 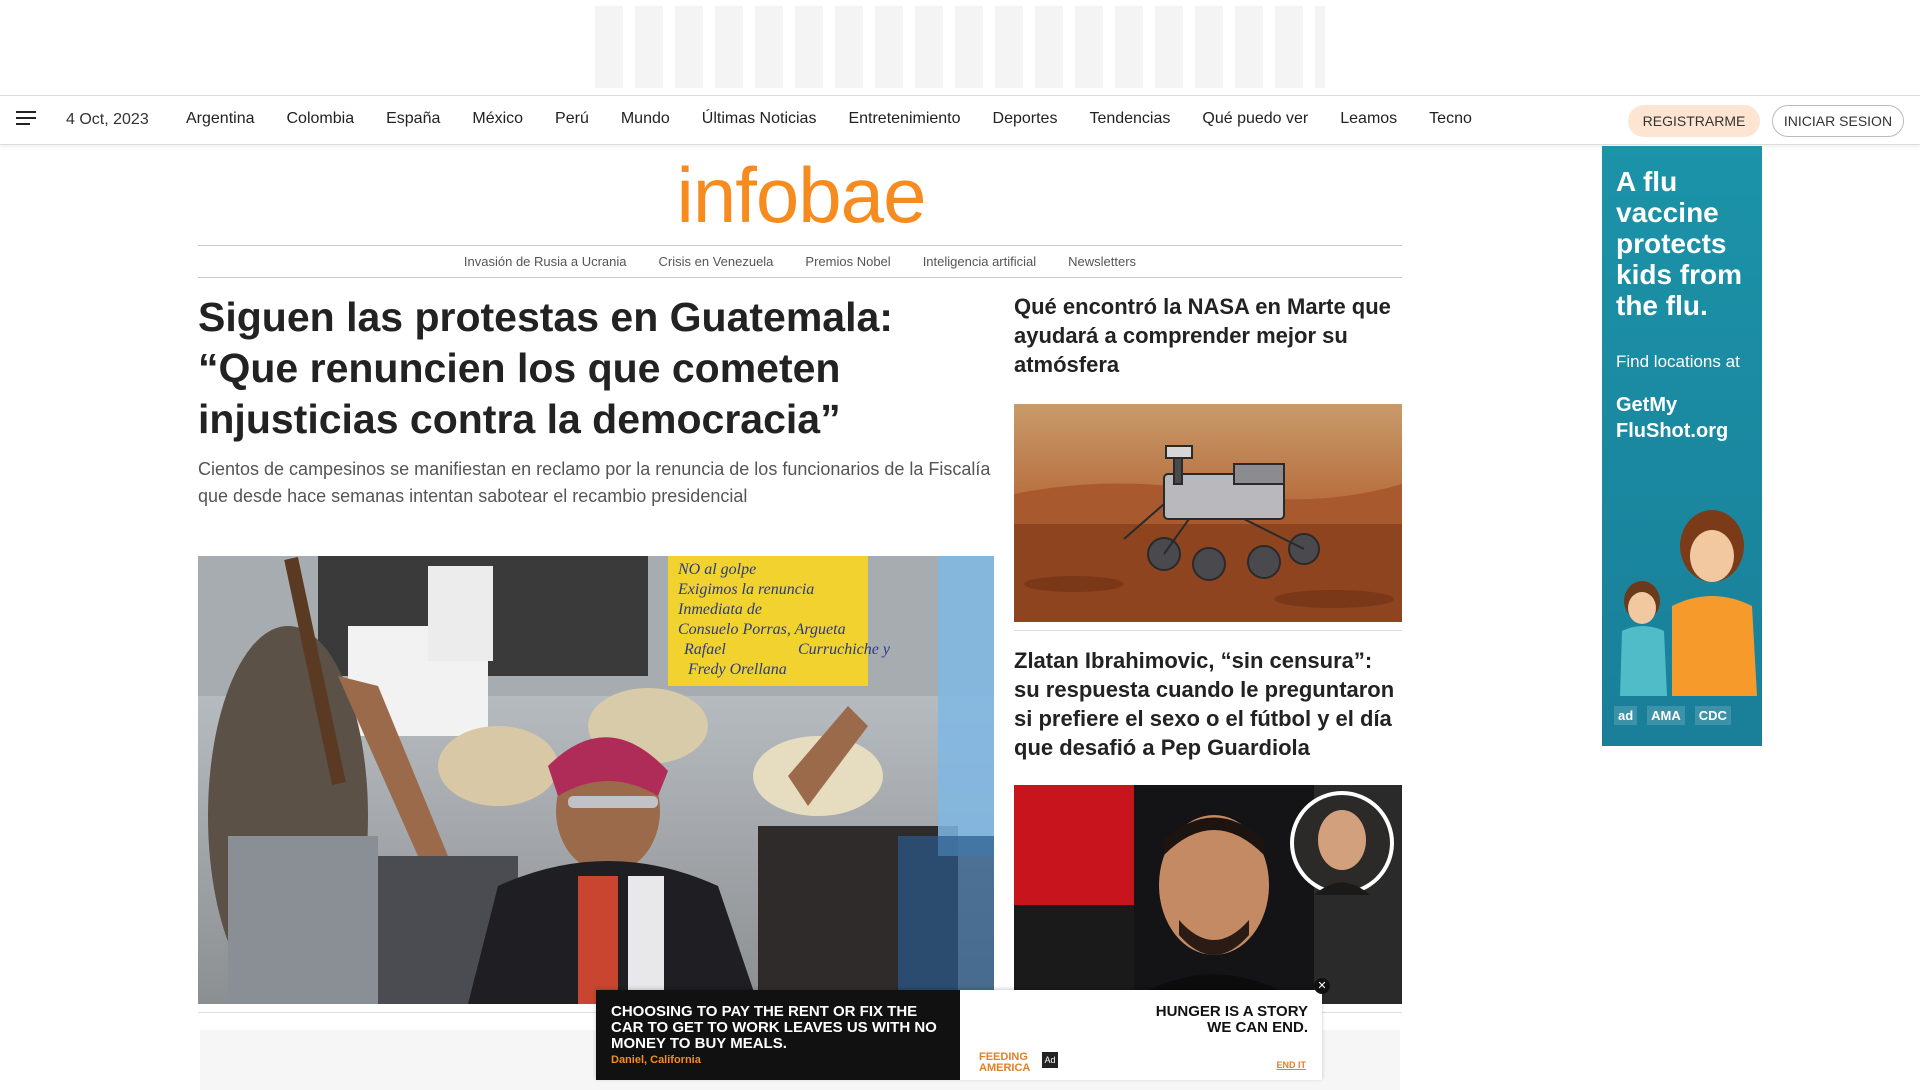 What do you see at coordinates (1666, 715) in the screenshot?
I see `ama-logo: AMA` at bounding box center [1666, 715].